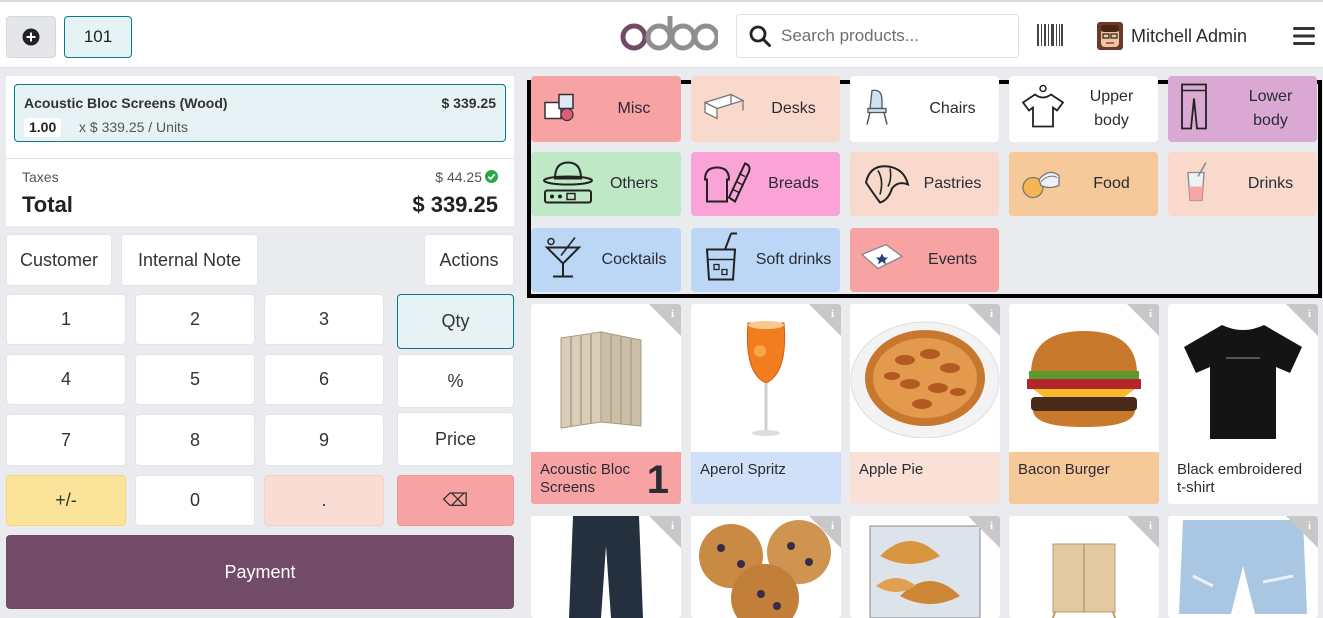 The height and width of the screenshot is (618, 1323). What do you see at coordinates (1083, 184) in the screenshot?
I see `category-food: Food` at bounding box center [1083, 184].